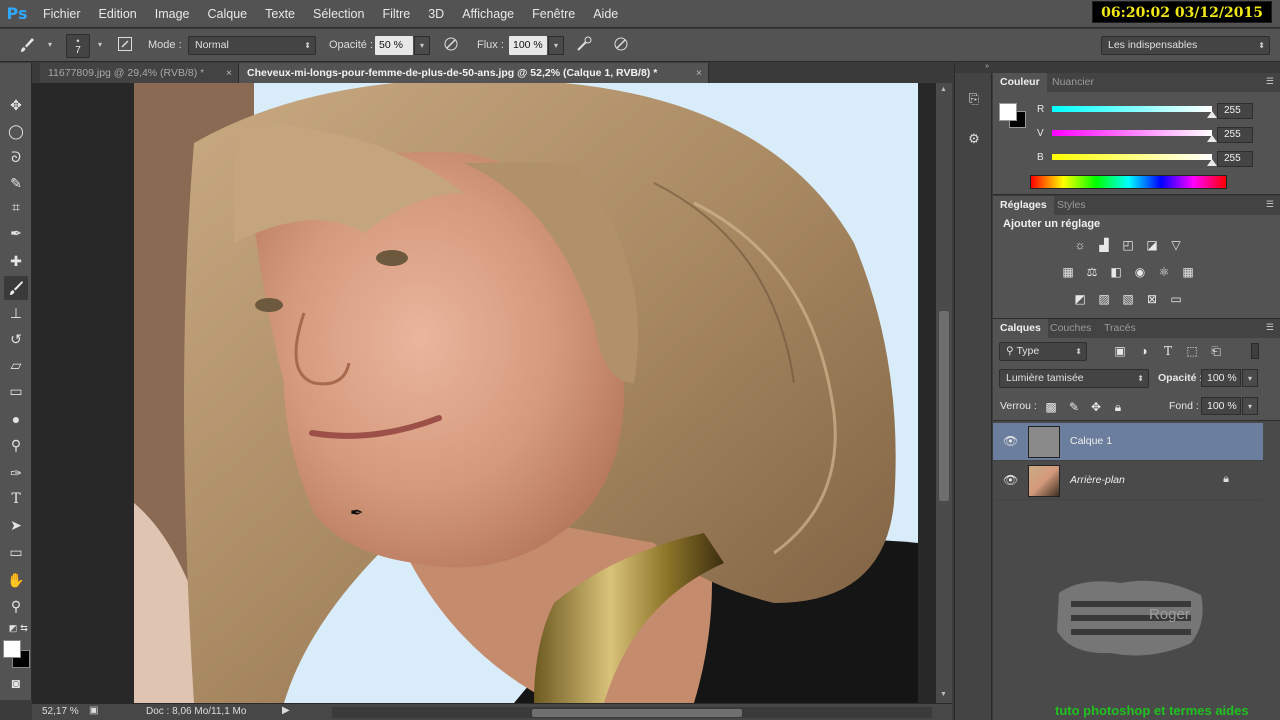 Image resolution: width=1280 pixels, height=720 pixels. Describe the element at coordinates (62, 14) in the screenshot. I see `menu-fichier: Fichier` at that location.